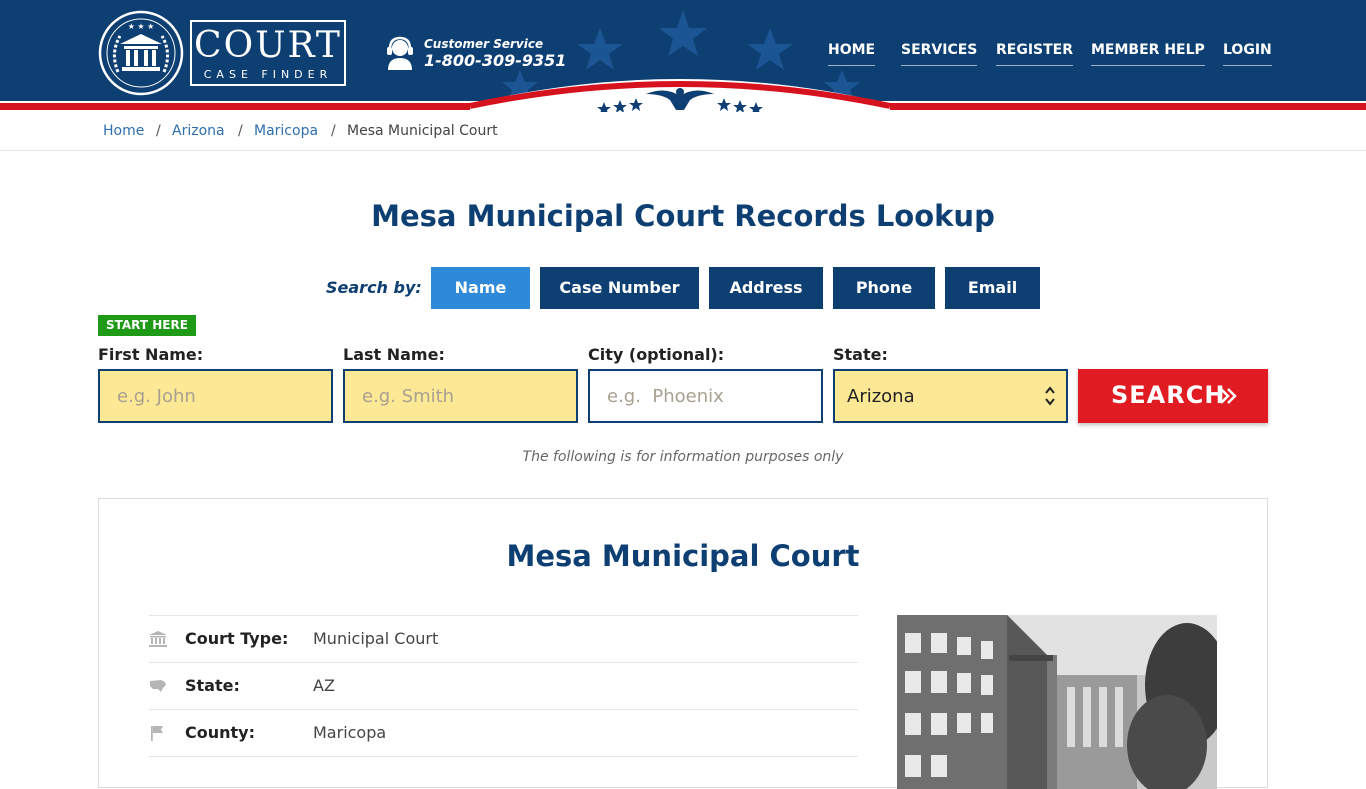  I want to click on county-row: County: Maricopa, so click(503, 732).